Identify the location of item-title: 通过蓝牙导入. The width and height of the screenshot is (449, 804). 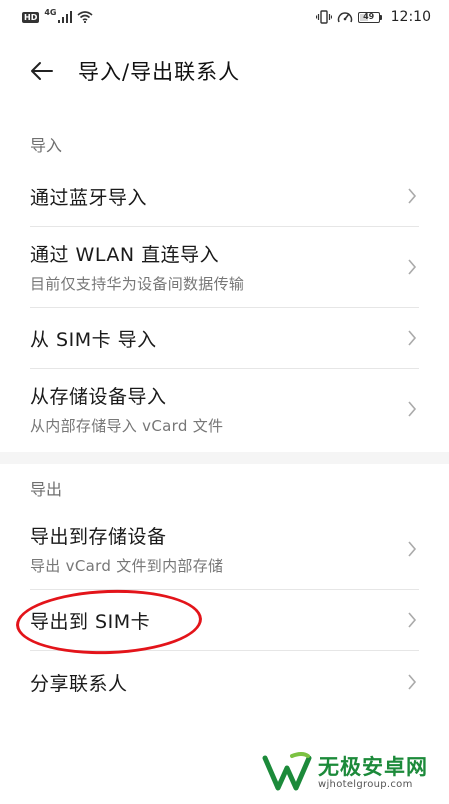
(89, 197).